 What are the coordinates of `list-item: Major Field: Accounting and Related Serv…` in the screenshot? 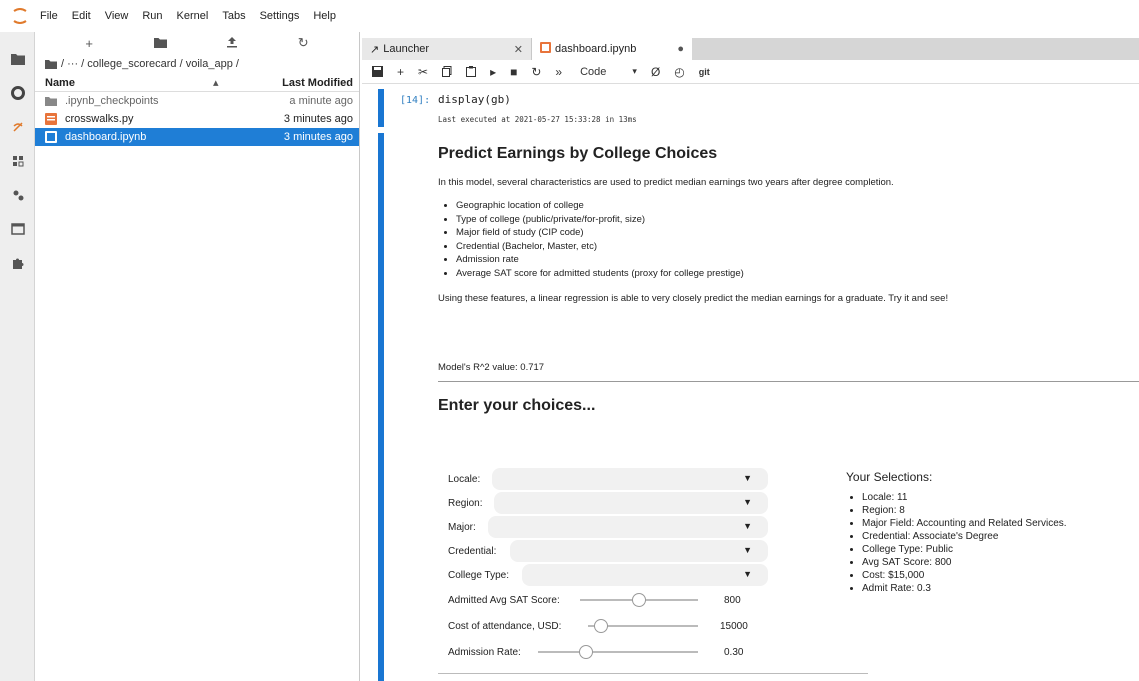 It's located at (964, 523).